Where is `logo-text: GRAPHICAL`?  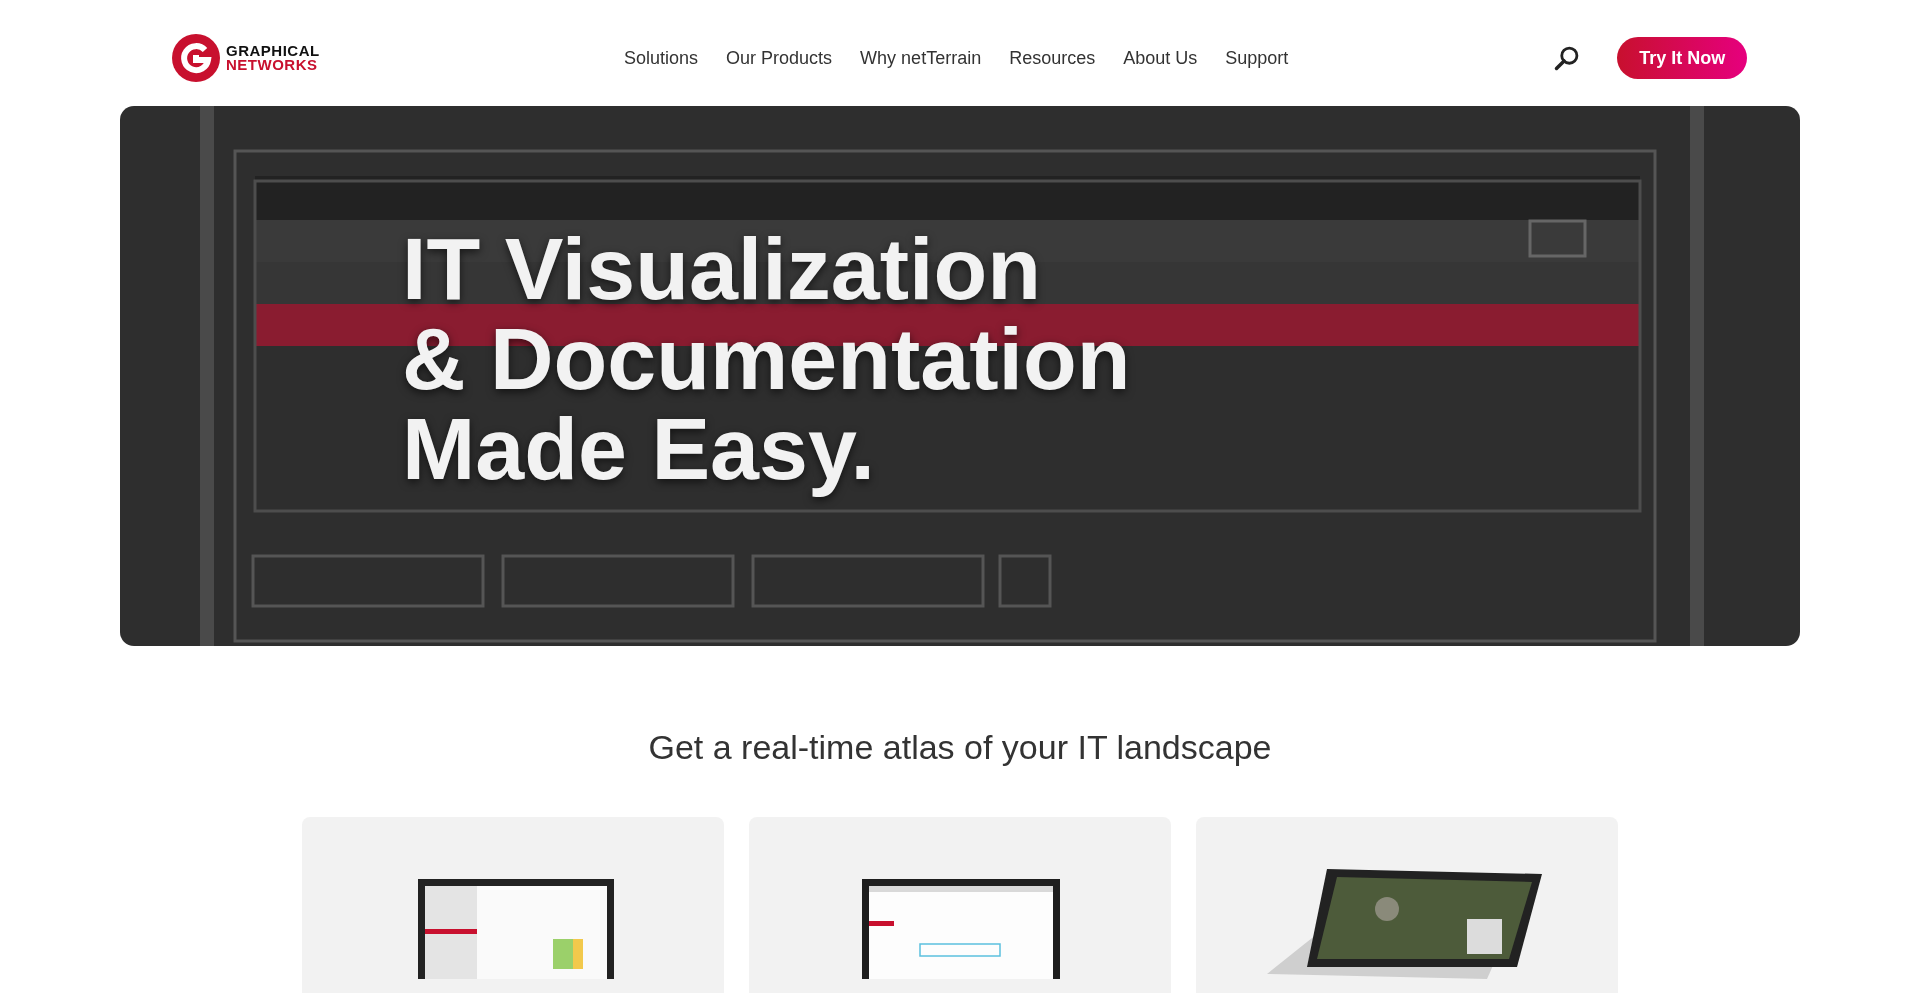 logo-text: GRAPHICAL is located at coordinates (273, 51).